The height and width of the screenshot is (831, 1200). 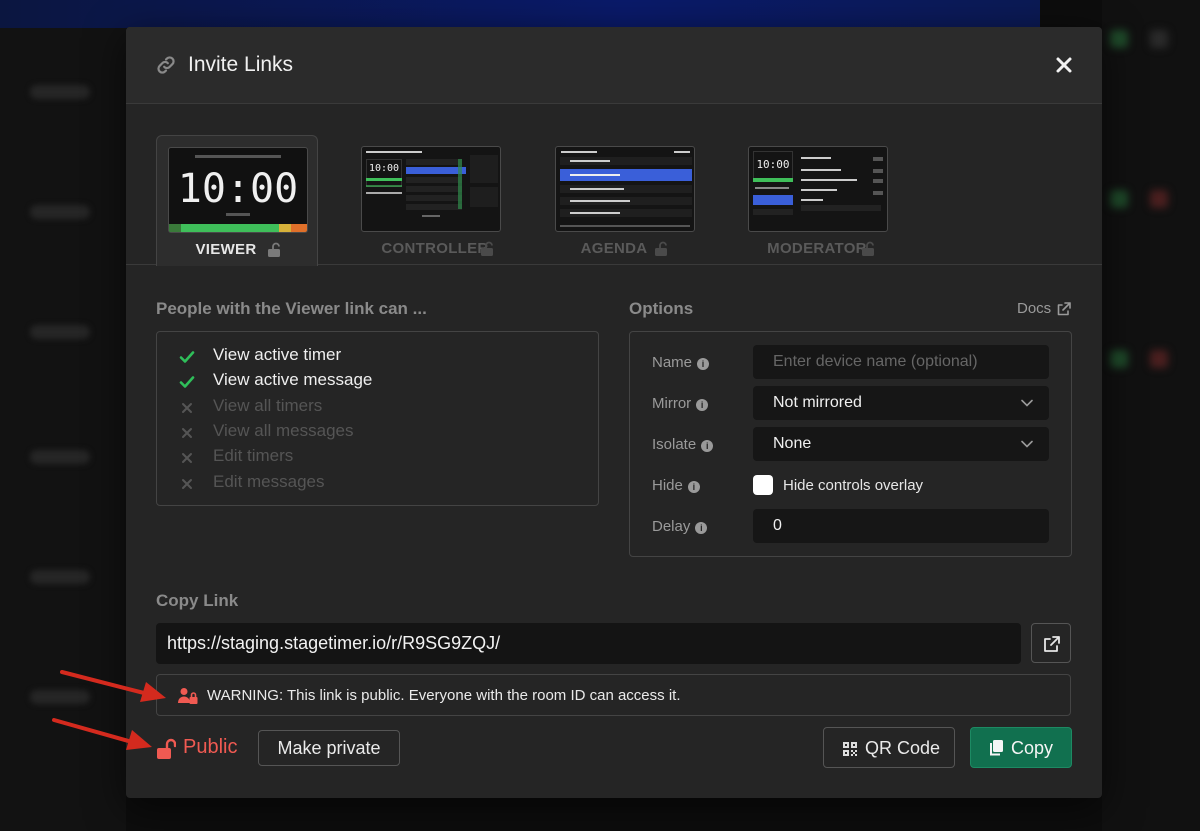 What do you see at coordinates (241, 64) in the screenshot?
I see `modal-title: Invite Links` at bounding box center [241, 64].